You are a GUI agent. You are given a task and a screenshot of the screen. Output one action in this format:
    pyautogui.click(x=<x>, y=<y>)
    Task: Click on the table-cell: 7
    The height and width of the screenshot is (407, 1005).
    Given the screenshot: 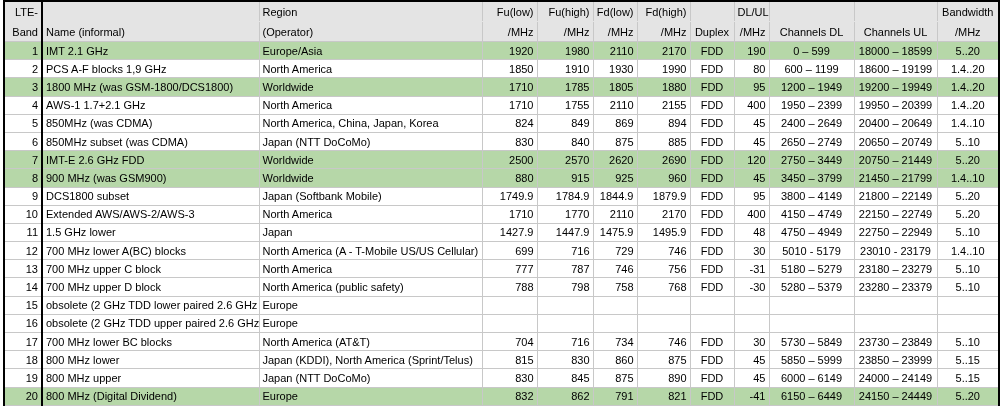 What is the action you would take?
    pyautogui.click(x=23, y=159)
    